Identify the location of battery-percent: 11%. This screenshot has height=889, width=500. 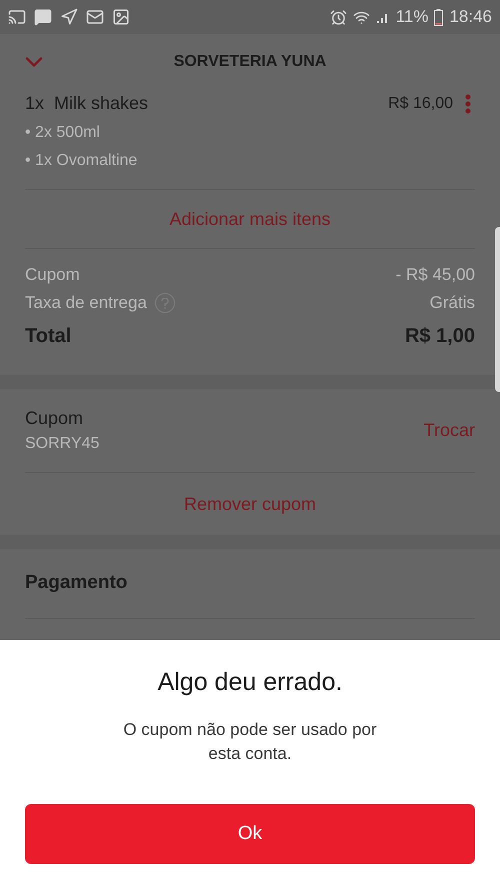
(412, 17).